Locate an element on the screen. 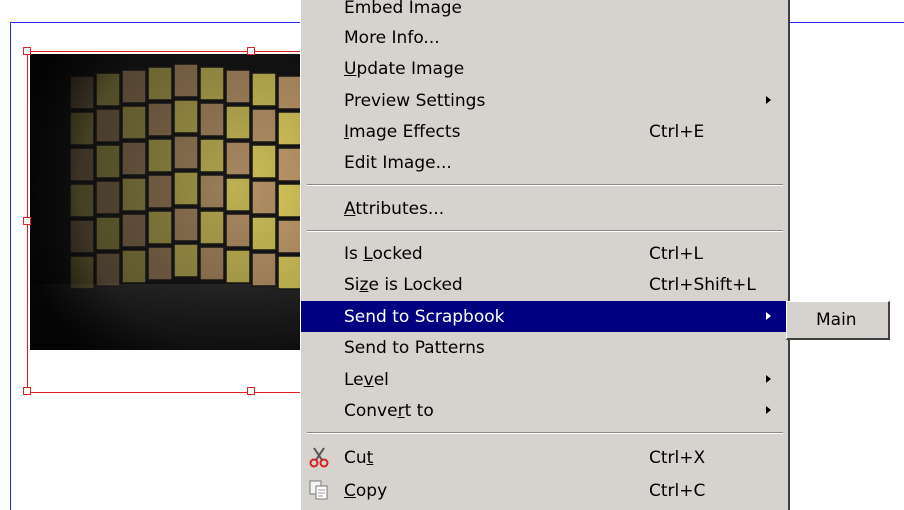 The image size is (904, 510). menu-item-cut: Cut Ctrl+X is located at coordinates (545, 457).